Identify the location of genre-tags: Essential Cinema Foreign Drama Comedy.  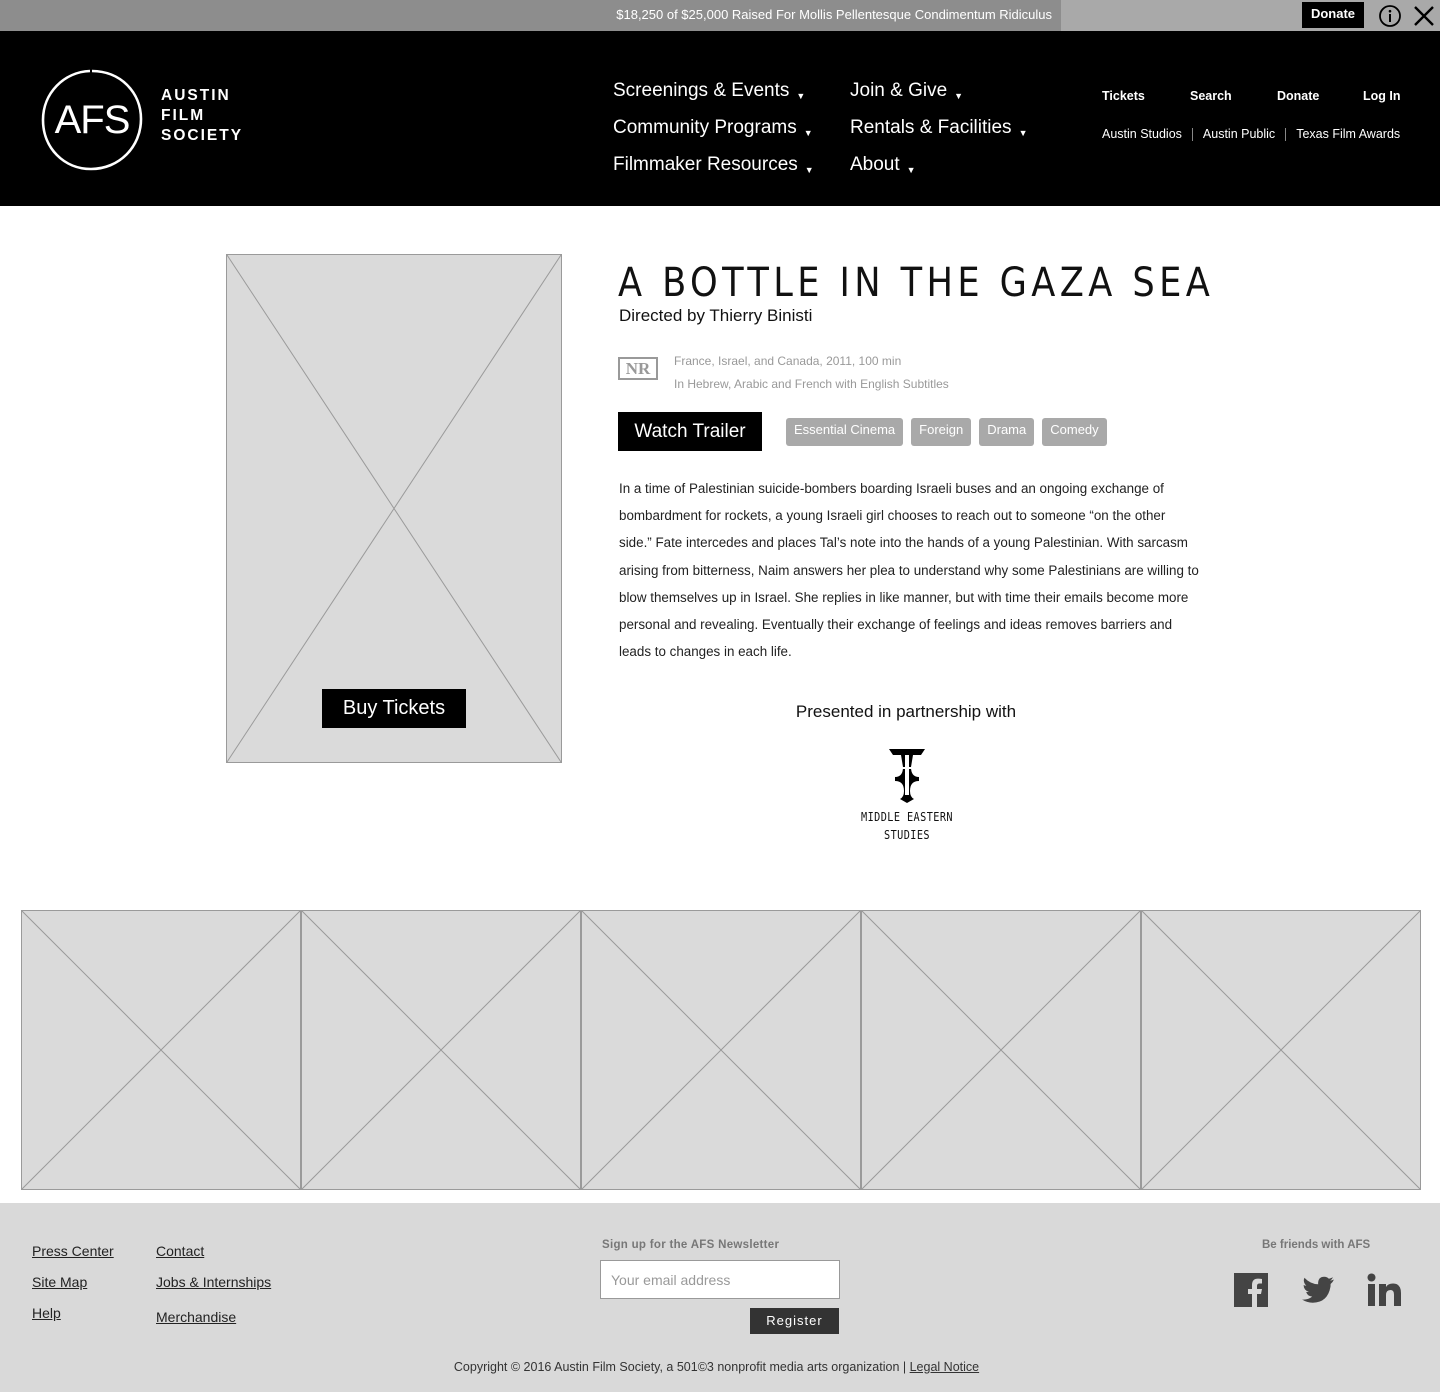
(946, 432).